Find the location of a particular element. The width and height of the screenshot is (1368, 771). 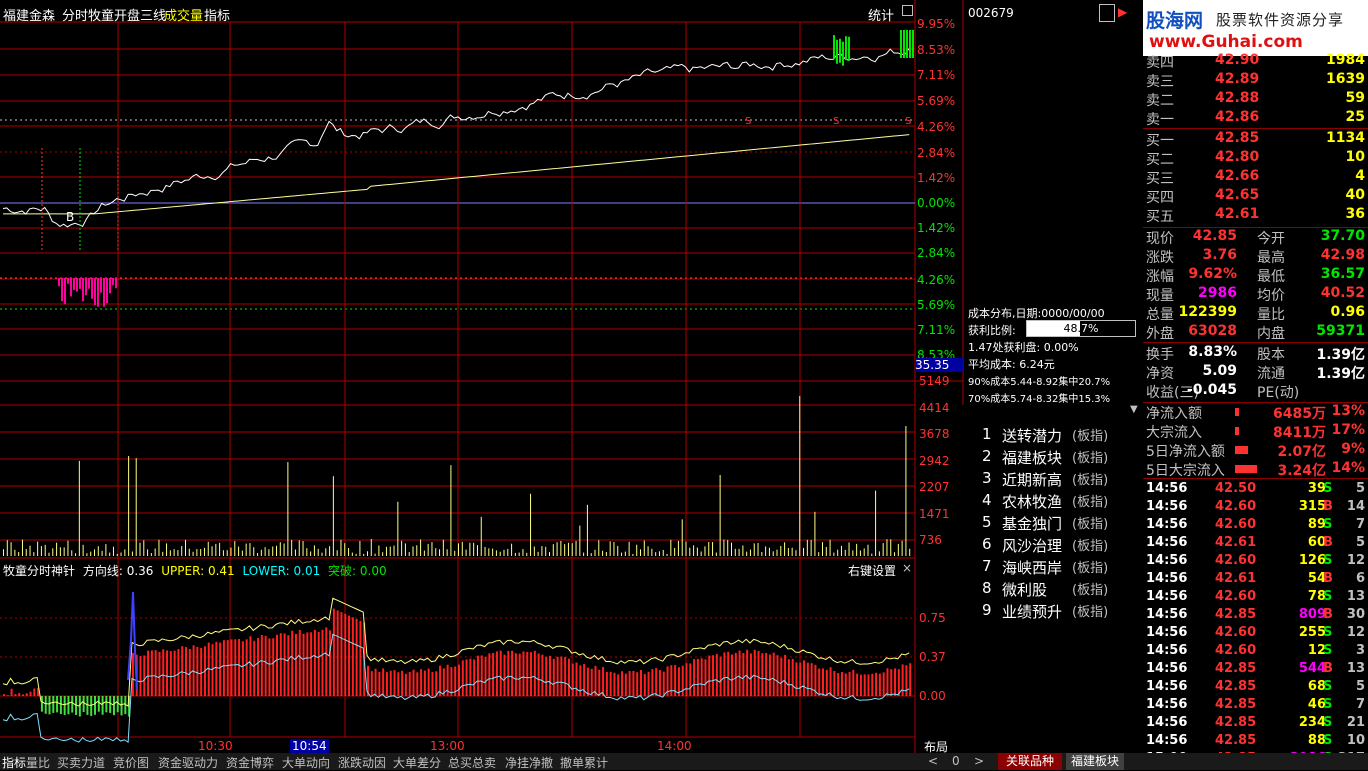

quote-value: 0.96 is located at coordinates (1347, 312).